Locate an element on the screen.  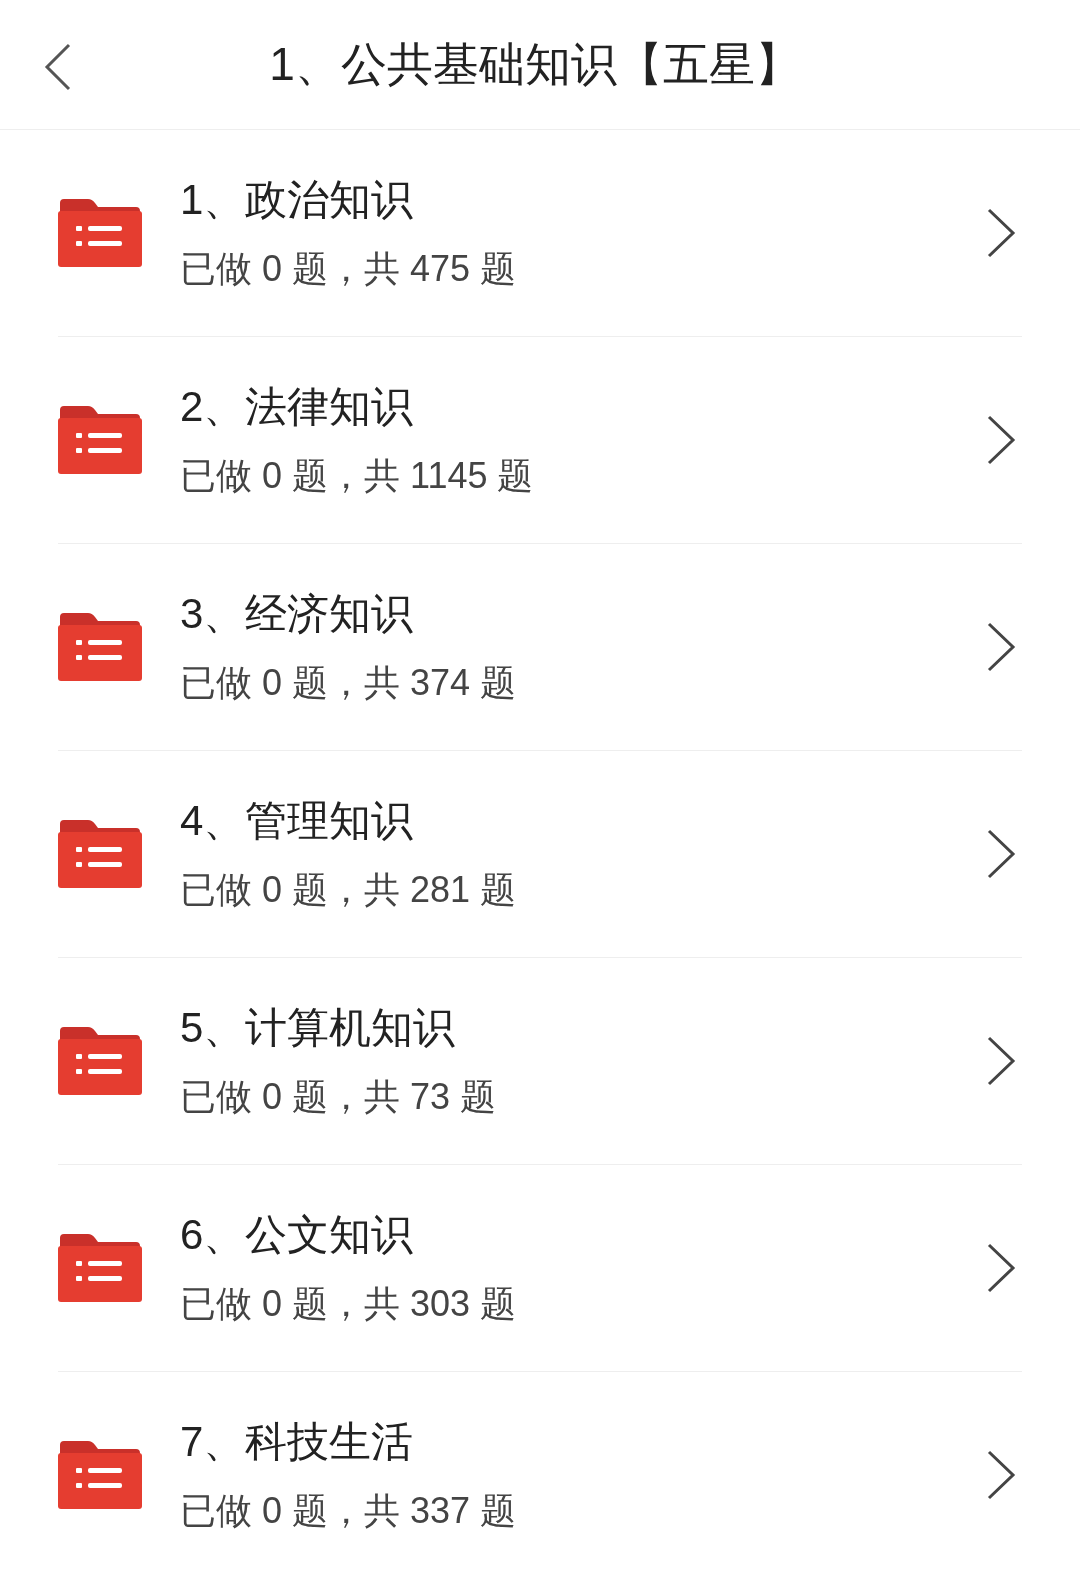
progress-text: 已做 0 题，共 1145 题 is located at coordinates (357, 476).